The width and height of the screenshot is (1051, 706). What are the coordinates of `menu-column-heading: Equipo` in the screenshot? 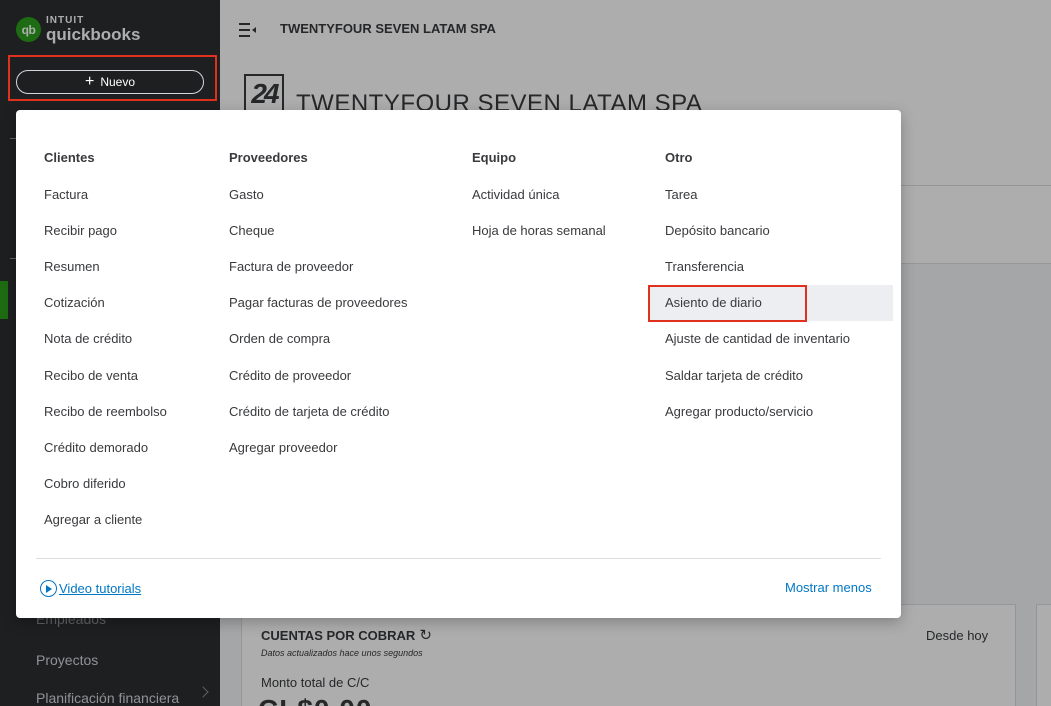 It's located at (494, 157).